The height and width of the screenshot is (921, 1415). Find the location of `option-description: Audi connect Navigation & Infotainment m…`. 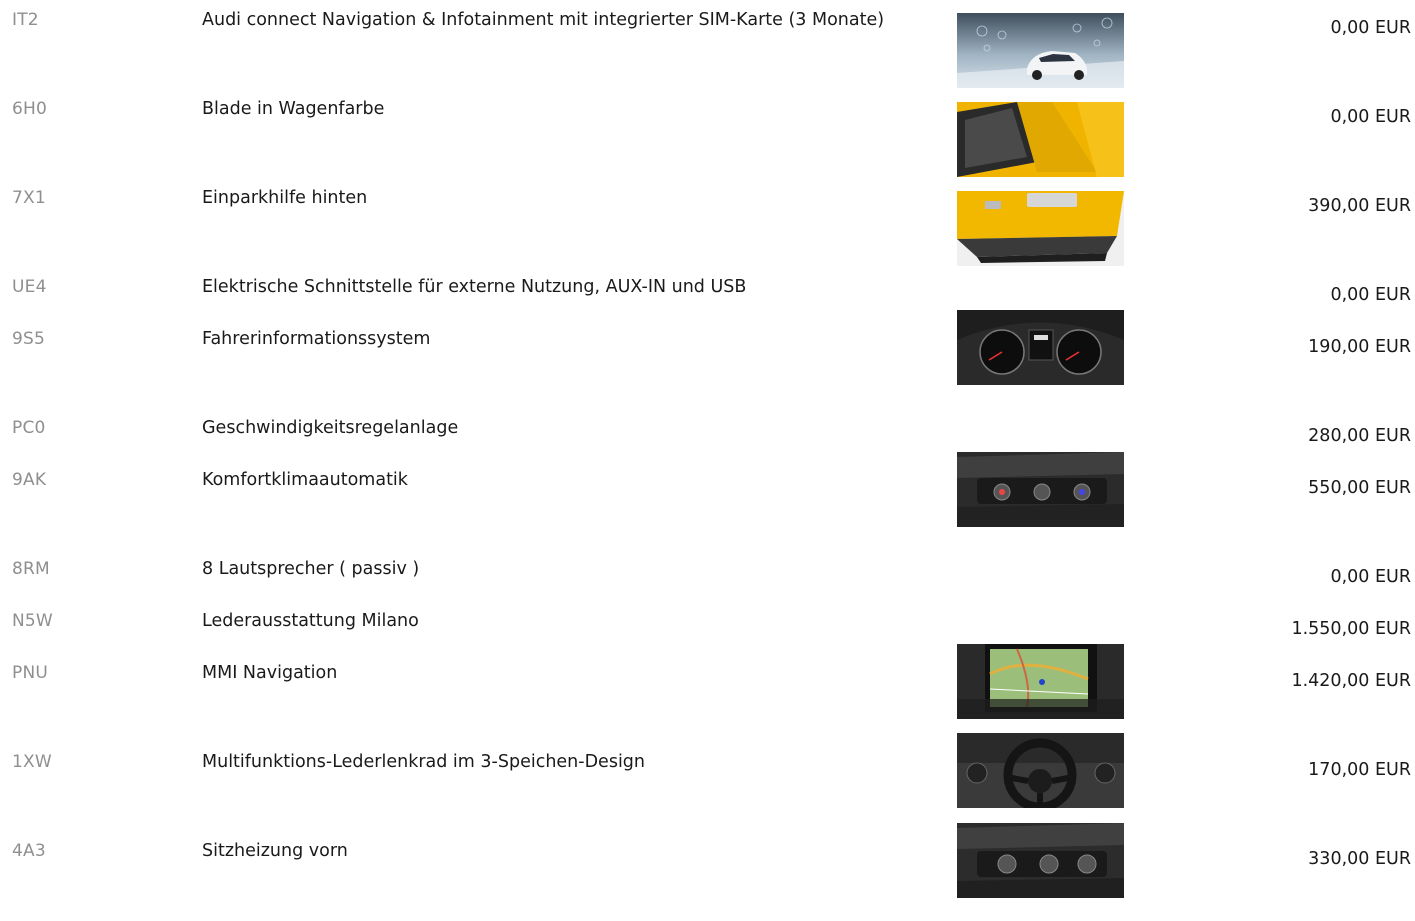

option-description: Audi connect Navigation & Infotainment m… is located at coordinates (543, 20).